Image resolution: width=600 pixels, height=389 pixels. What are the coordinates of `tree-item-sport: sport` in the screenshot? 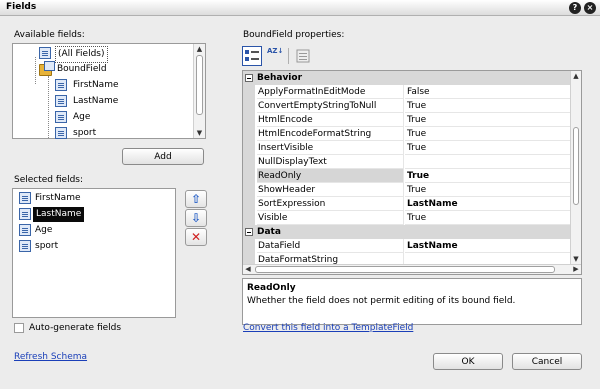 It's located at (102, 133).